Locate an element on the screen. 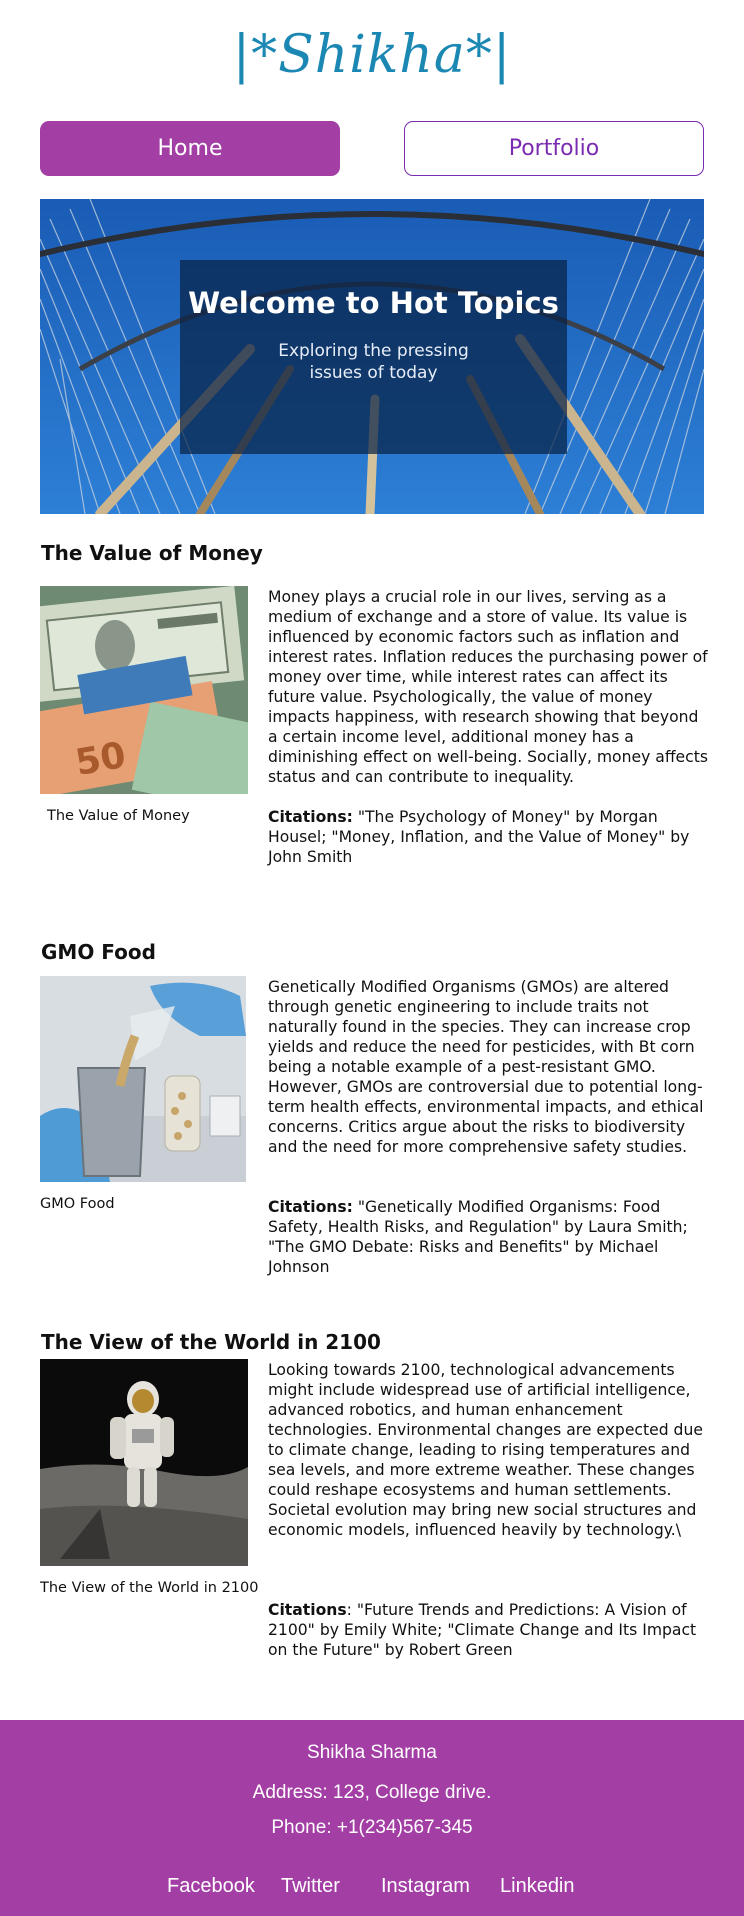  linkedin-link: Linkedin is located at coordinates (537, 1886).